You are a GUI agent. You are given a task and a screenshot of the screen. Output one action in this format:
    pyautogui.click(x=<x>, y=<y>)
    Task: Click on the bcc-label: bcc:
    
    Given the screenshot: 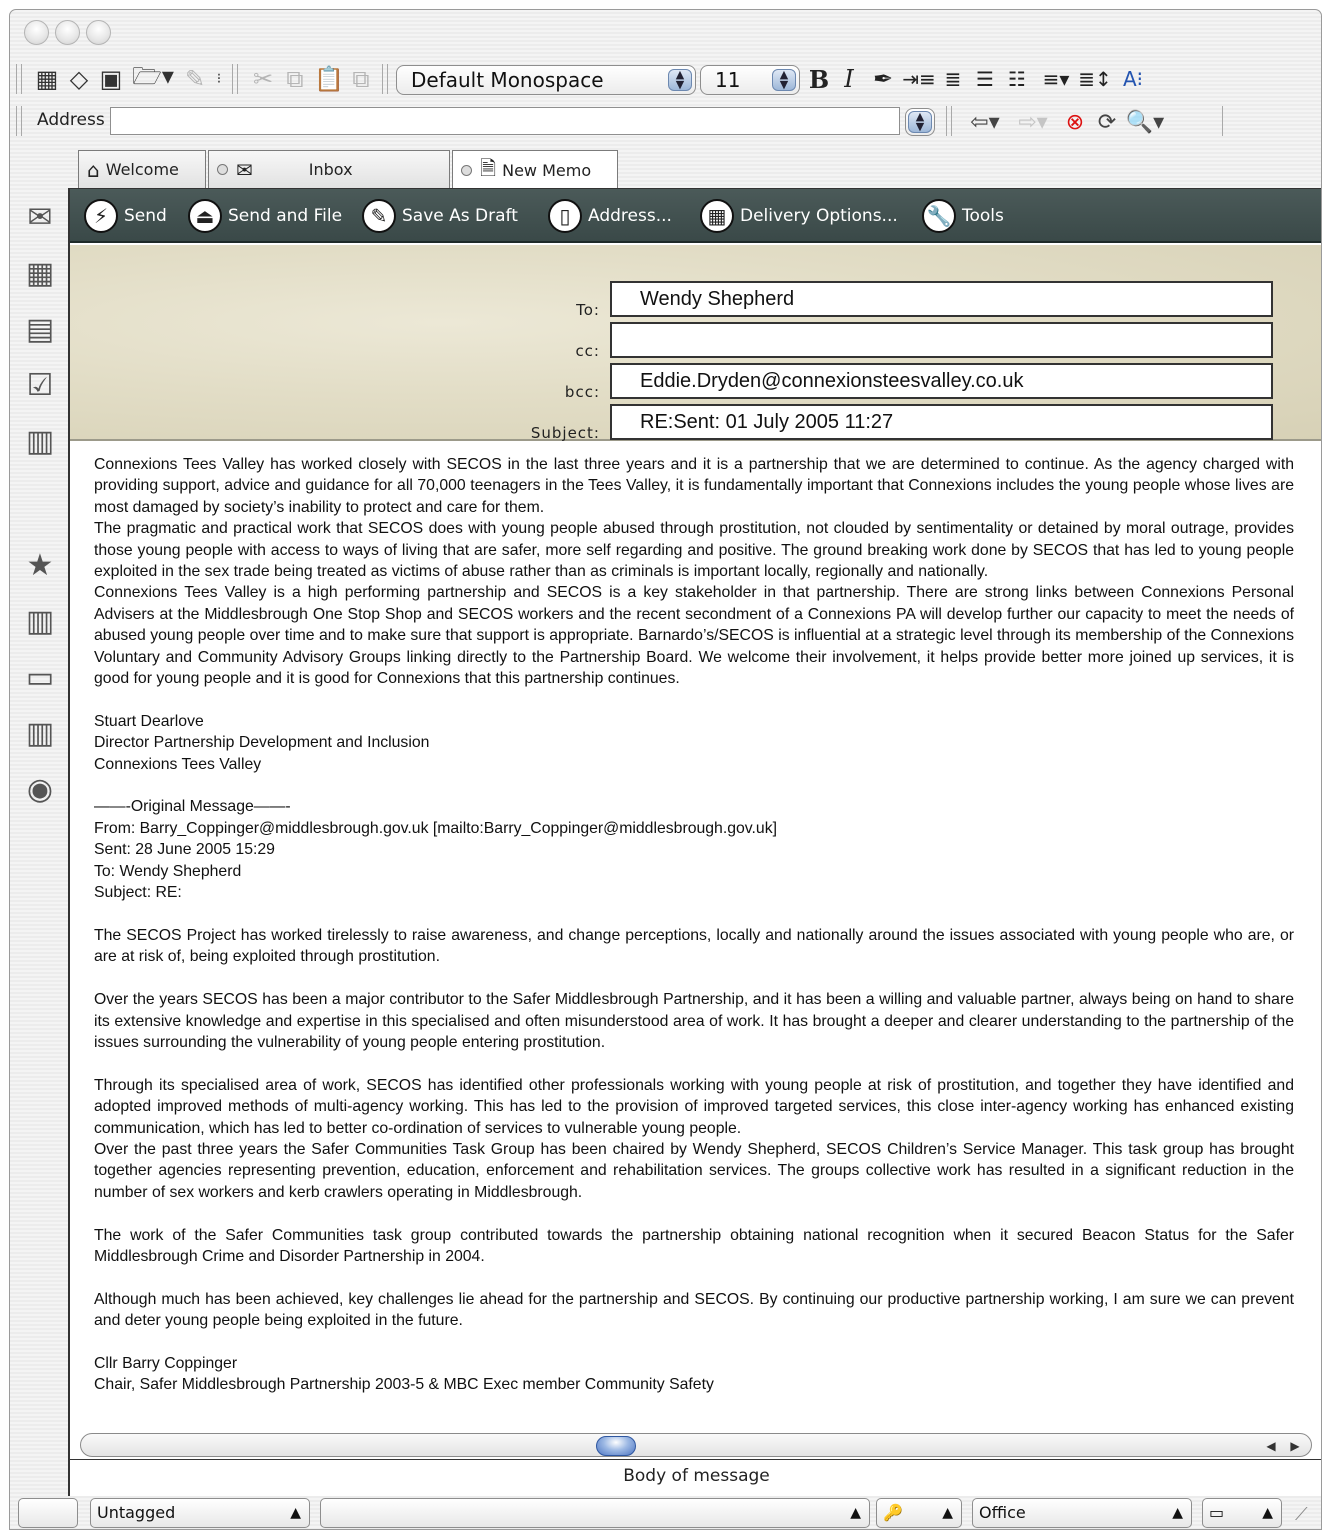 What is the action you would take?
    pyautogui.click(x=582, y=392)
    